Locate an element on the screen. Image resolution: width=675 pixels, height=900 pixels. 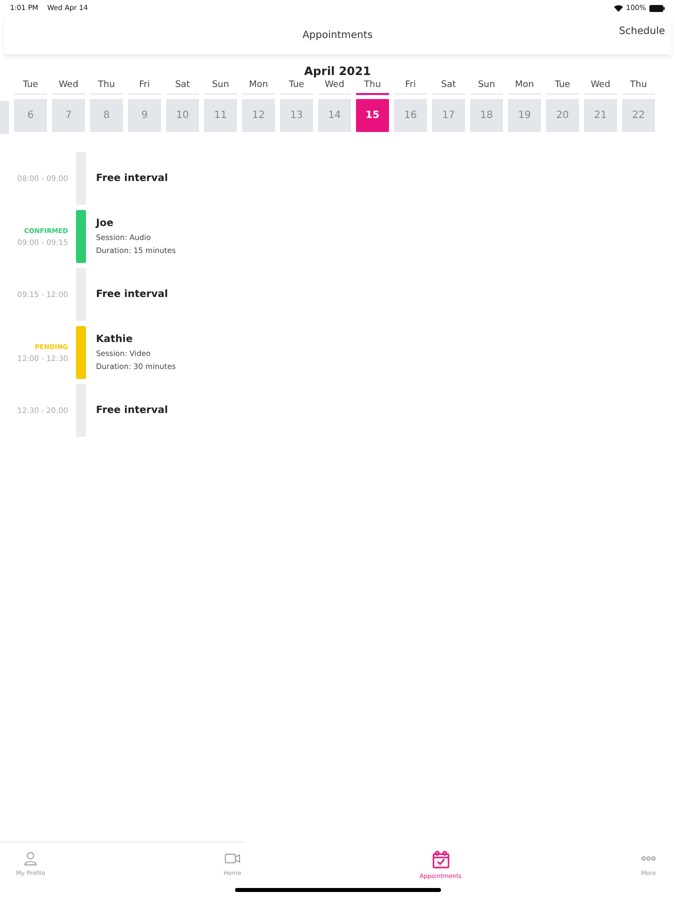
date-cell: 10 is located at coordinates (182, 115).